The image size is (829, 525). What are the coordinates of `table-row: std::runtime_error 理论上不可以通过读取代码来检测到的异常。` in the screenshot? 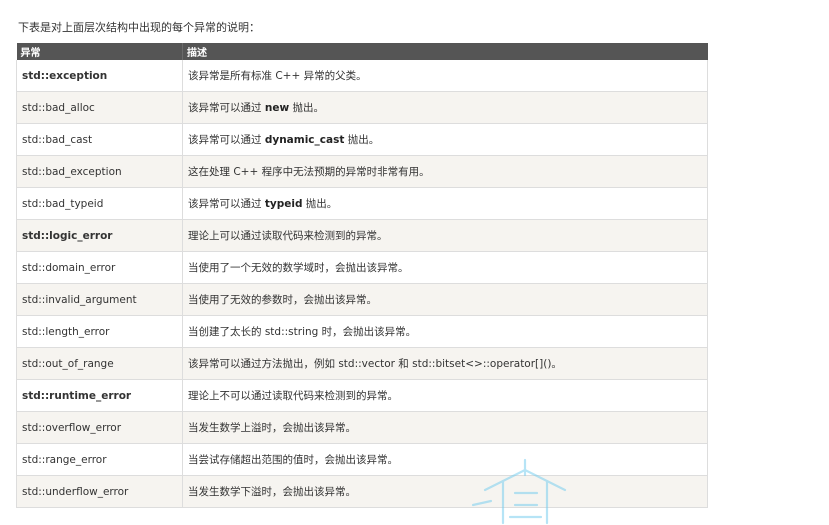 It's located at (362, 395).